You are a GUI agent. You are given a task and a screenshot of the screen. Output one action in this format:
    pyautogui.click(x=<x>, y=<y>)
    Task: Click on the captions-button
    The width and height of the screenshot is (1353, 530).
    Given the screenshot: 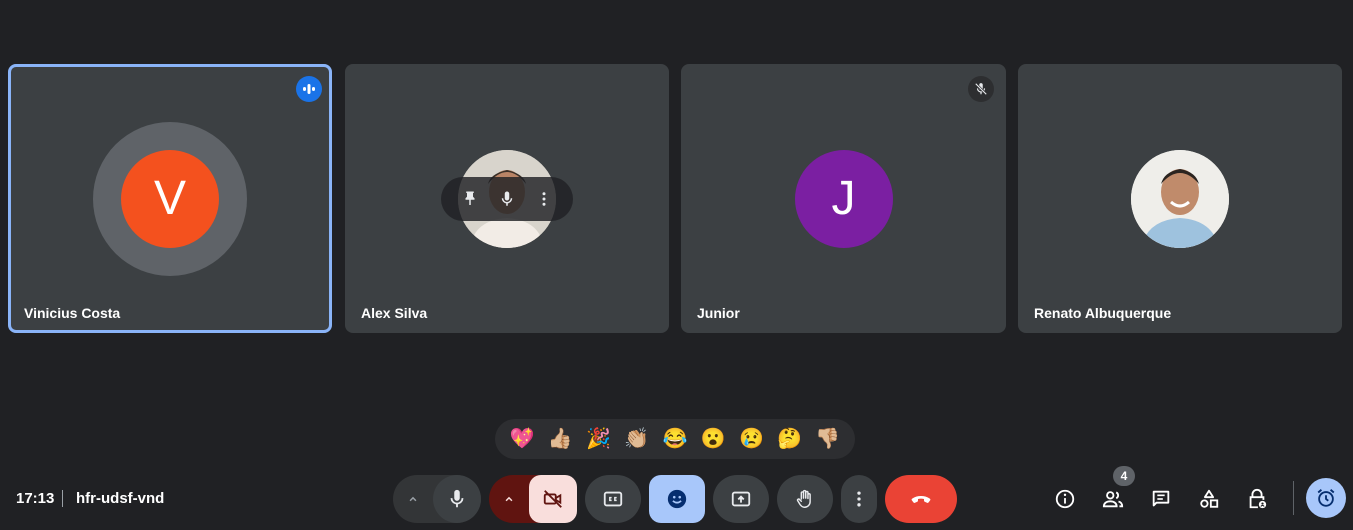 What is the action you would take?
    pyautogui.click(x=613, y=499)
    